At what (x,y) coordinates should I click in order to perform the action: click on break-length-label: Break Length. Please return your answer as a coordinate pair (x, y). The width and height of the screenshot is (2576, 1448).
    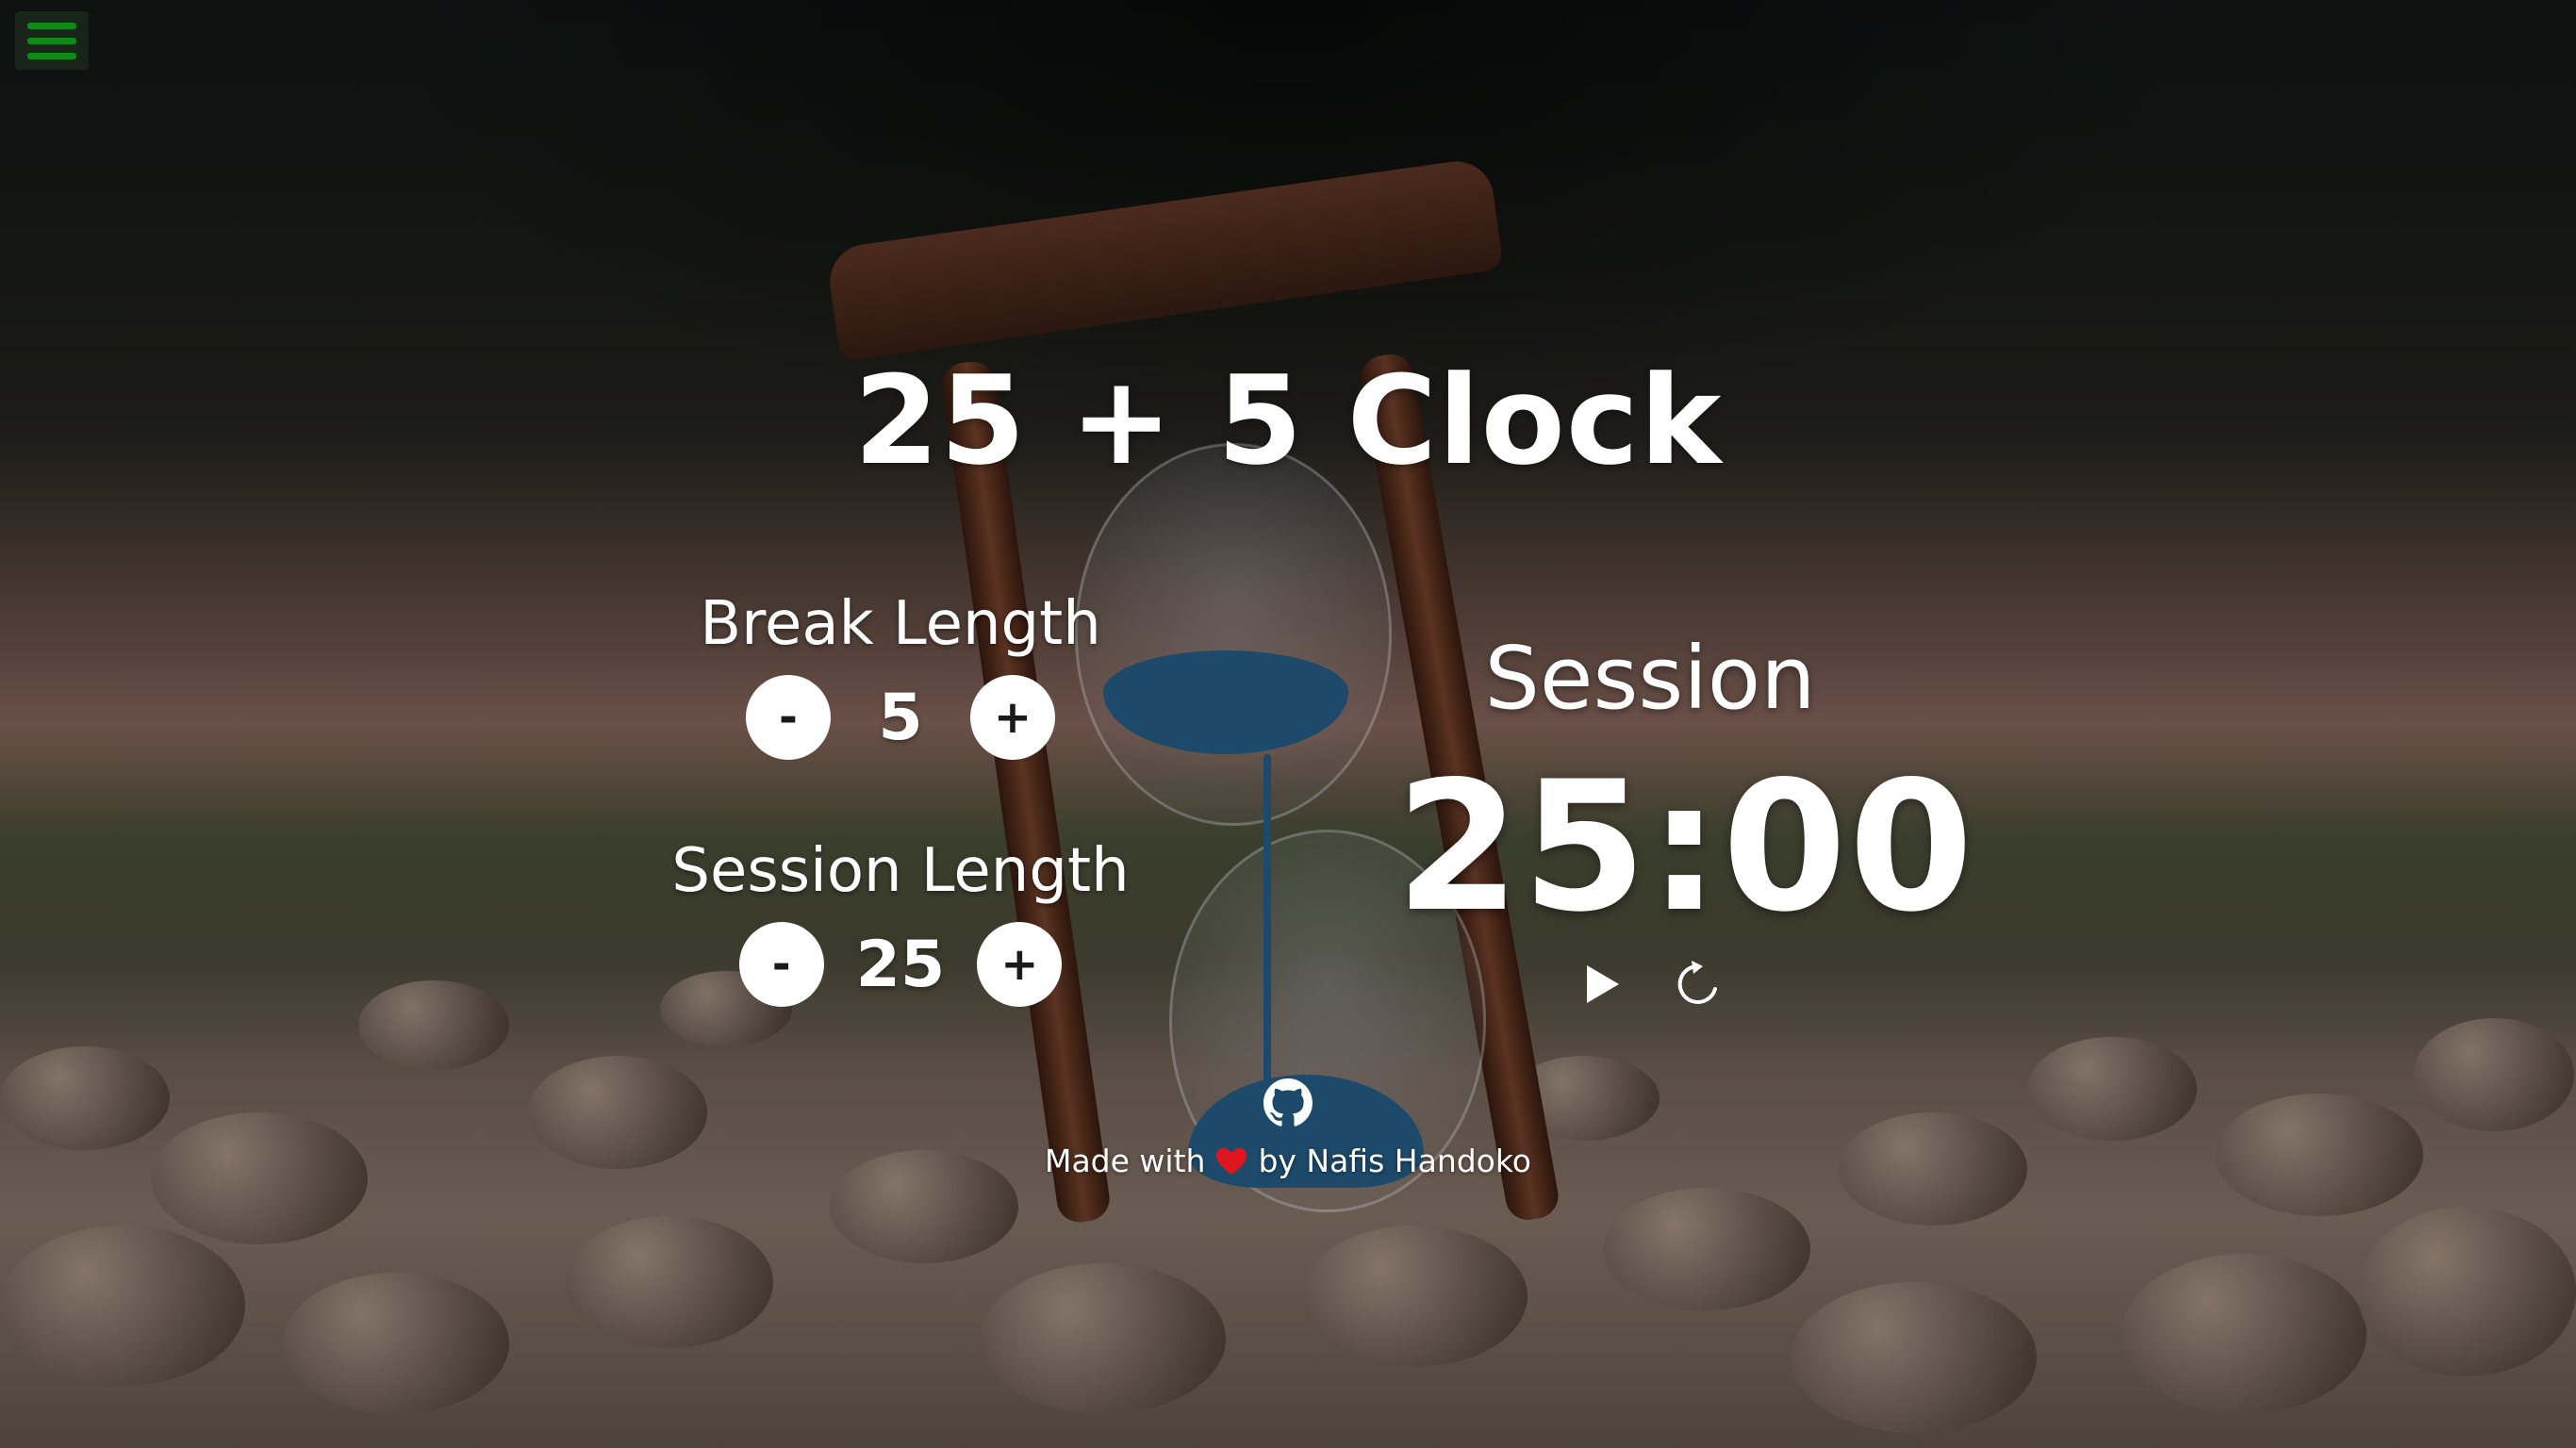
    Looking at the image, I should click on (900, 624).